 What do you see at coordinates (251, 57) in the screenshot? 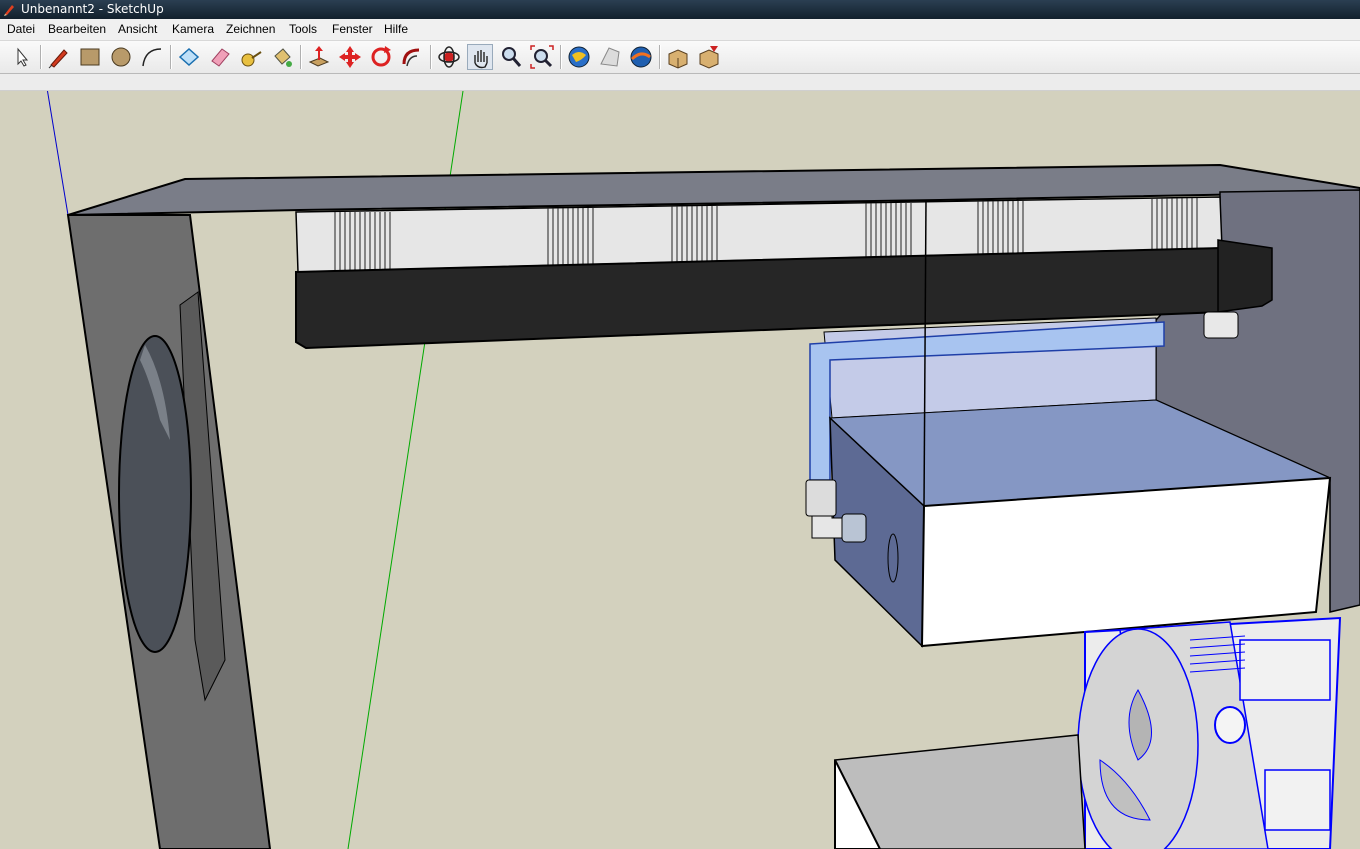
I see `tape-measure-icon` at bounding box center [251, 57].